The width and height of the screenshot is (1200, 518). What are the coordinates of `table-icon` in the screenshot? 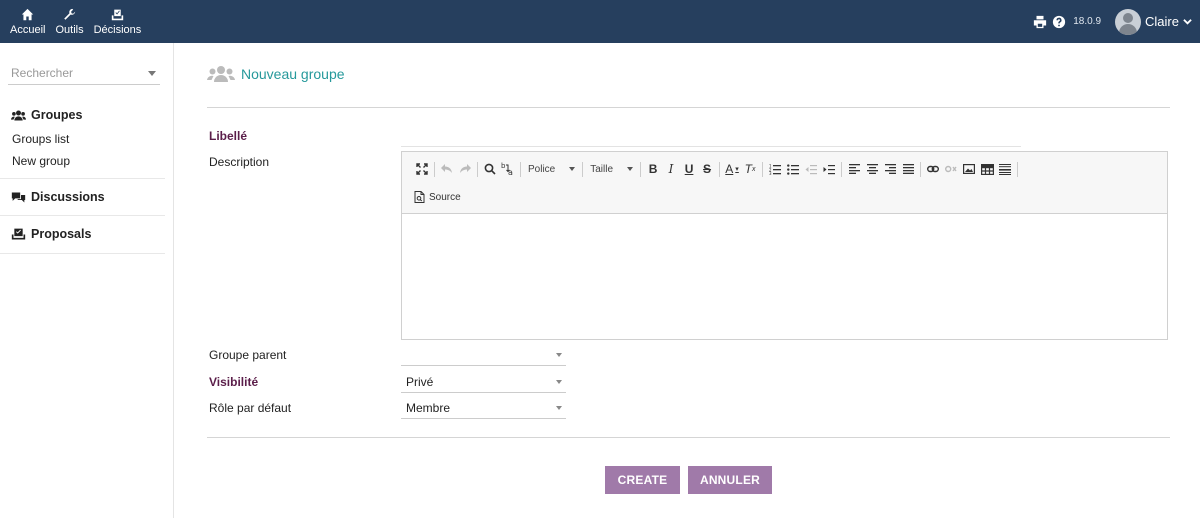 It's located at (987, 169).